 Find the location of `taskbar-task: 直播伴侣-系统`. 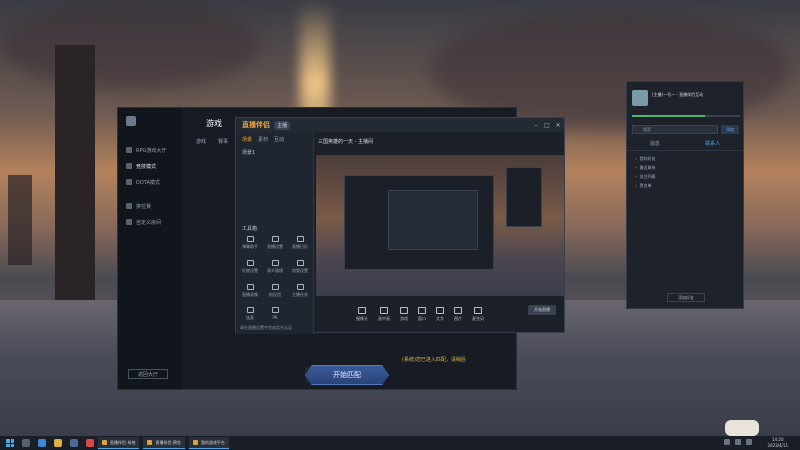

taskbar-task: 直播伴侣-系统 is located at coordinates (119, 443).